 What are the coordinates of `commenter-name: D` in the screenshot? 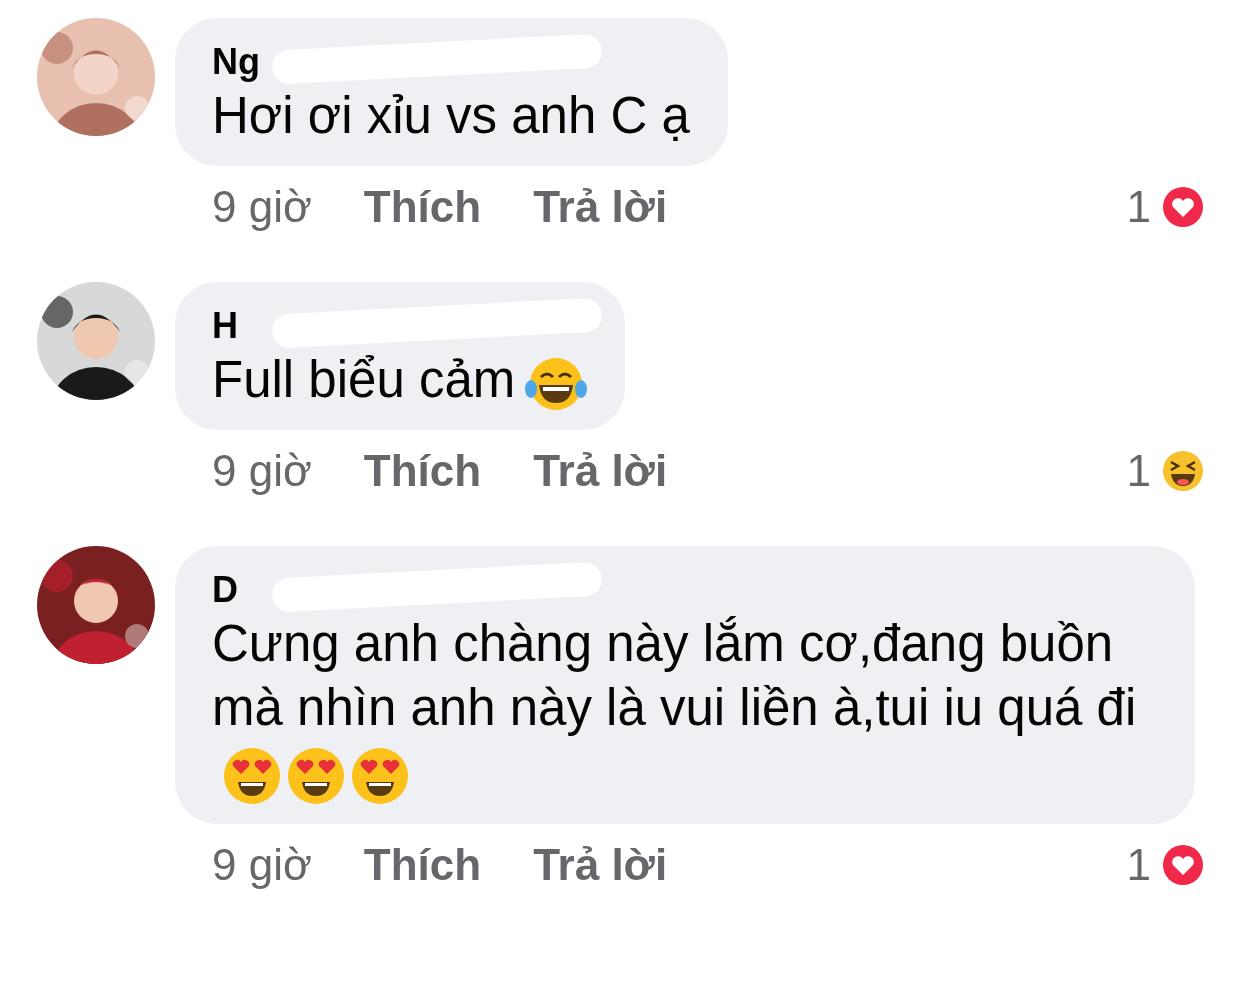 It's located at (225, 589).